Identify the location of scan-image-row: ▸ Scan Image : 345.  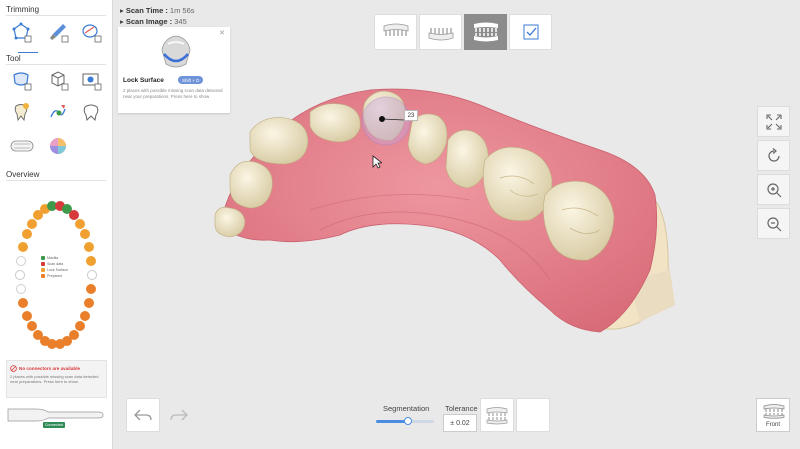
(153, 21).